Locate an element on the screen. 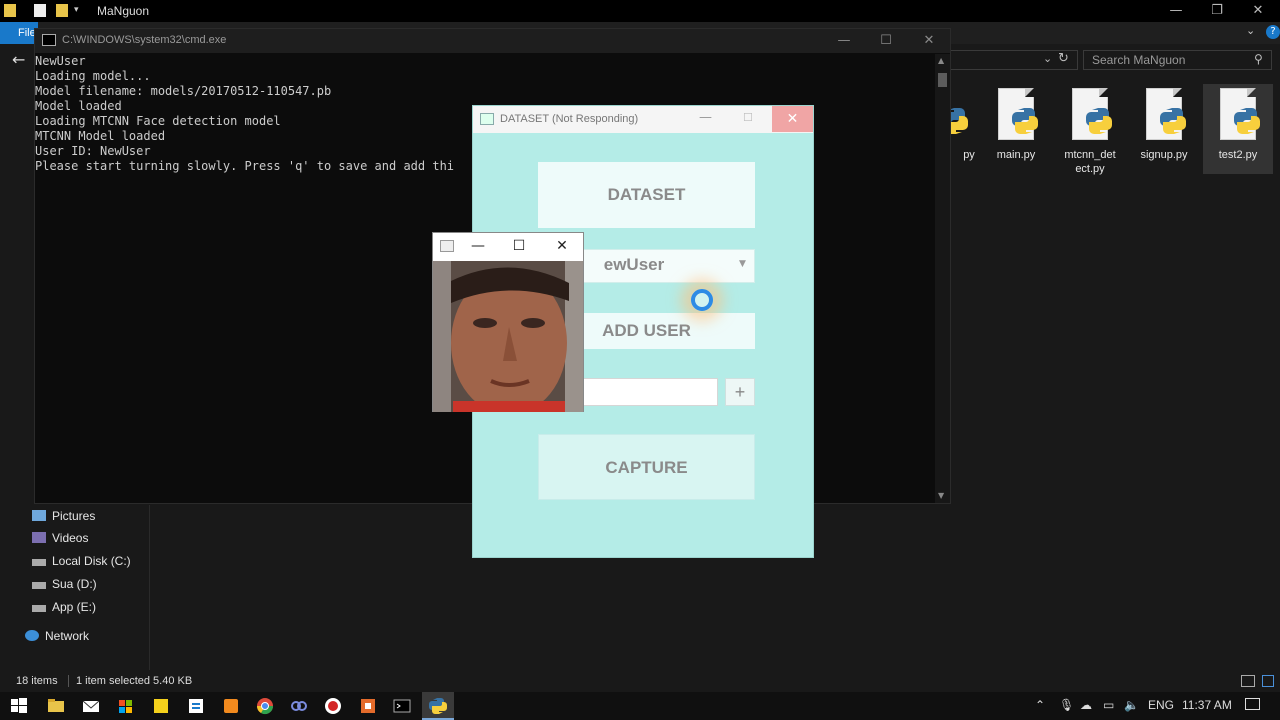 The image size is (1280, 720). sidebar-item-label: Local Disk (C:) is located at coordinates (91, 561).